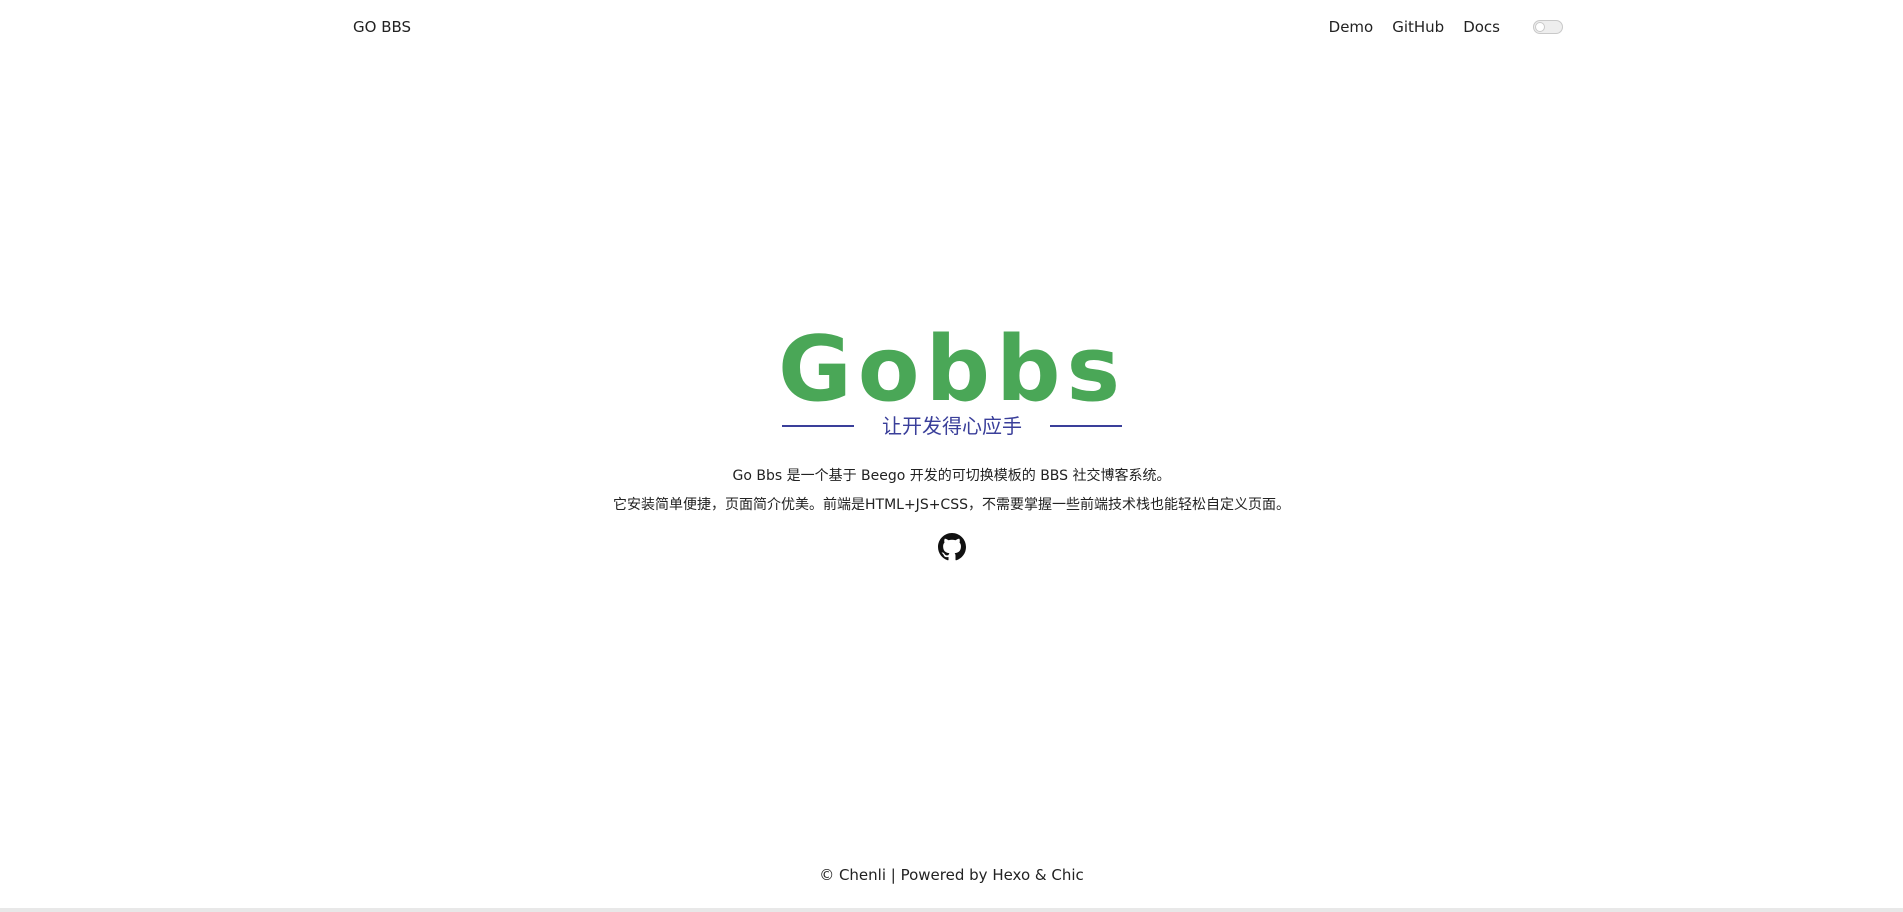 Image resolution: width=1903 pixels, height=912 pixels. I want to click on footer-copyright: © Chenli, so click(853, 875).